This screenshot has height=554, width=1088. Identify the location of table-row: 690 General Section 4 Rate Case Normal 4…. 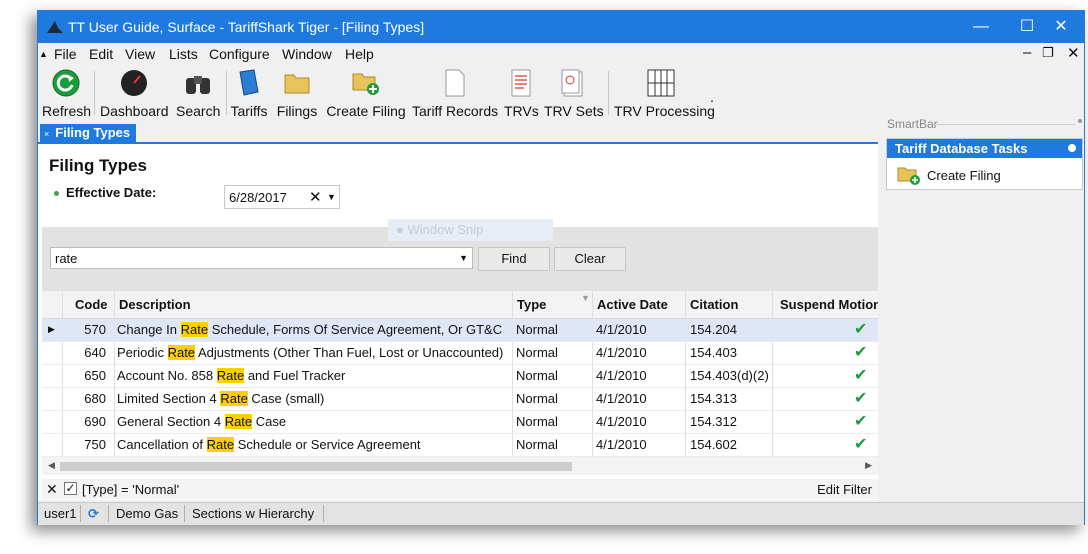
(460, 422).